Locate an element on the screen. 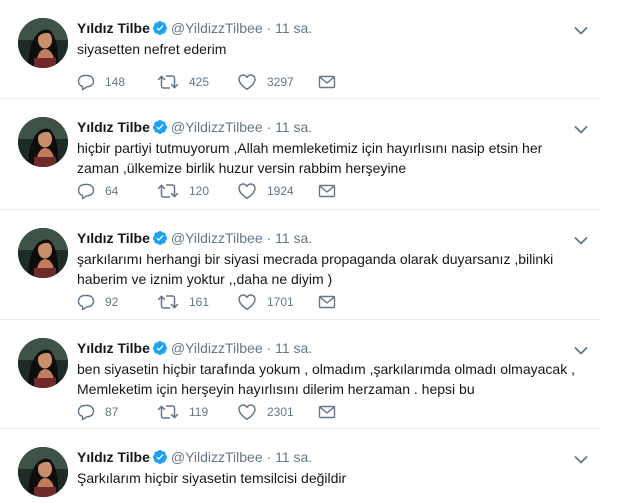  like-button: 1701 is located at coordinates (265, 302).